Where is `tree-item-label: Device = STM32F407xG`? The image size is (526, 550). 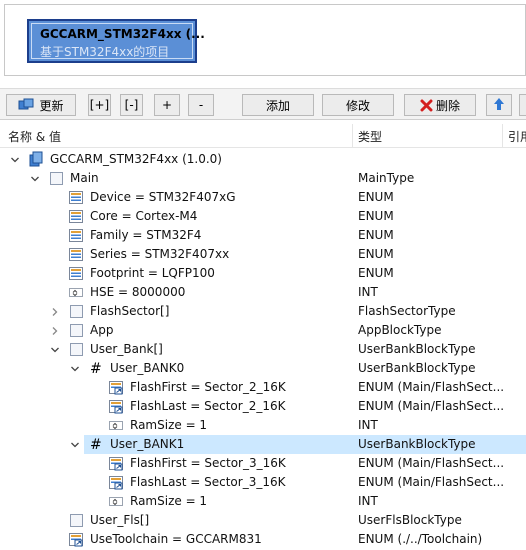
tree-item-label: Device = STM32F407xG is located at coordinates (163, 197).